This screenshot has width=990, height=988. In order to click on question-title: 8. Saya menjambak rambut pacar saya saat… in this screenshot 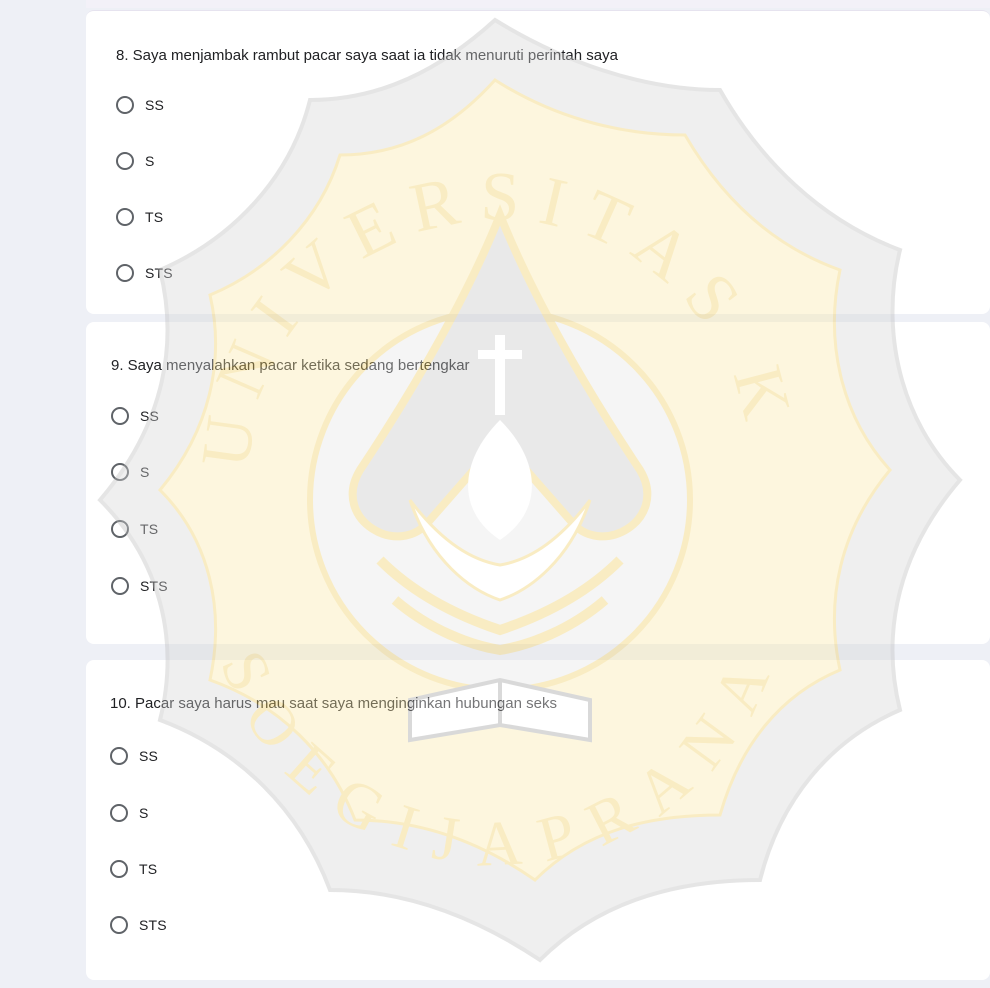, I will do `click(367, 55)`.